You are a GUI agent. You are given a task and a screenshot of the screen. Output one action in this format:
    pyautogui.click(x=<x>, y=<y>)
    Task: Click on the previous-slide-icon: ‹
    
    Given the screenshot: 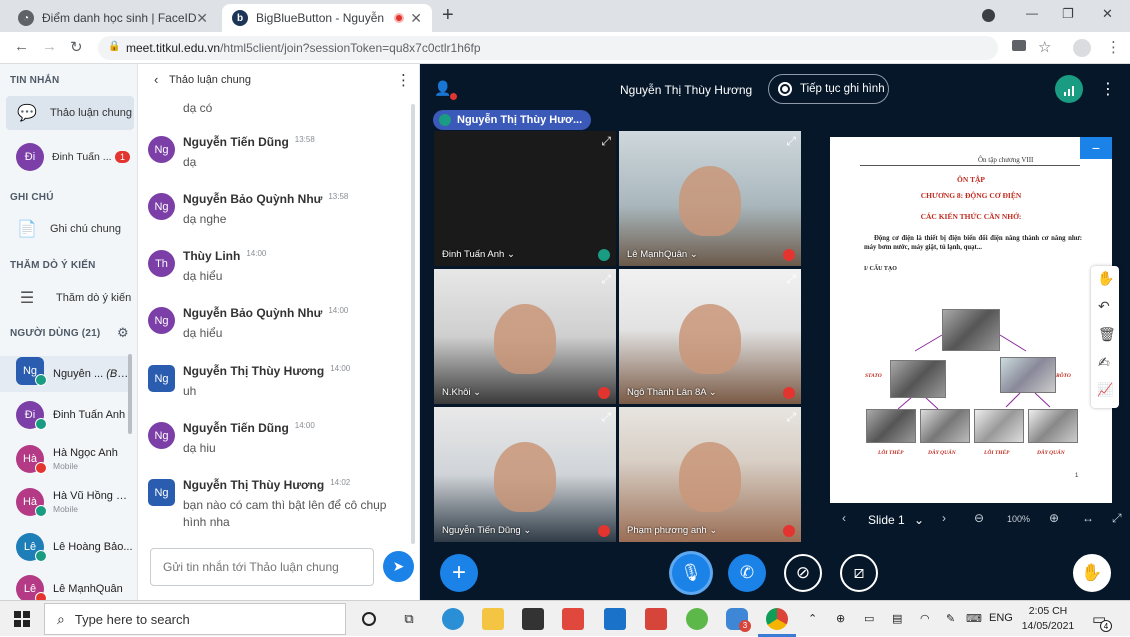 What is the action you would take?
    pyautogui.click(x=844, y=518)
    